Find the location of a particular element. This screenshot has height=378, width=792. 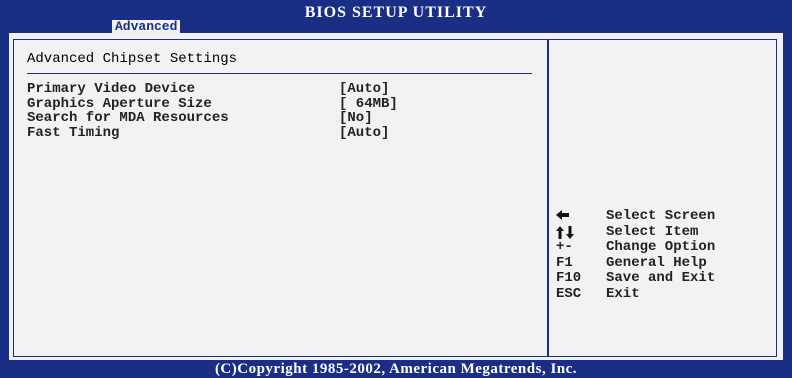

help-key: ESC is located at coordinates (569, 293).